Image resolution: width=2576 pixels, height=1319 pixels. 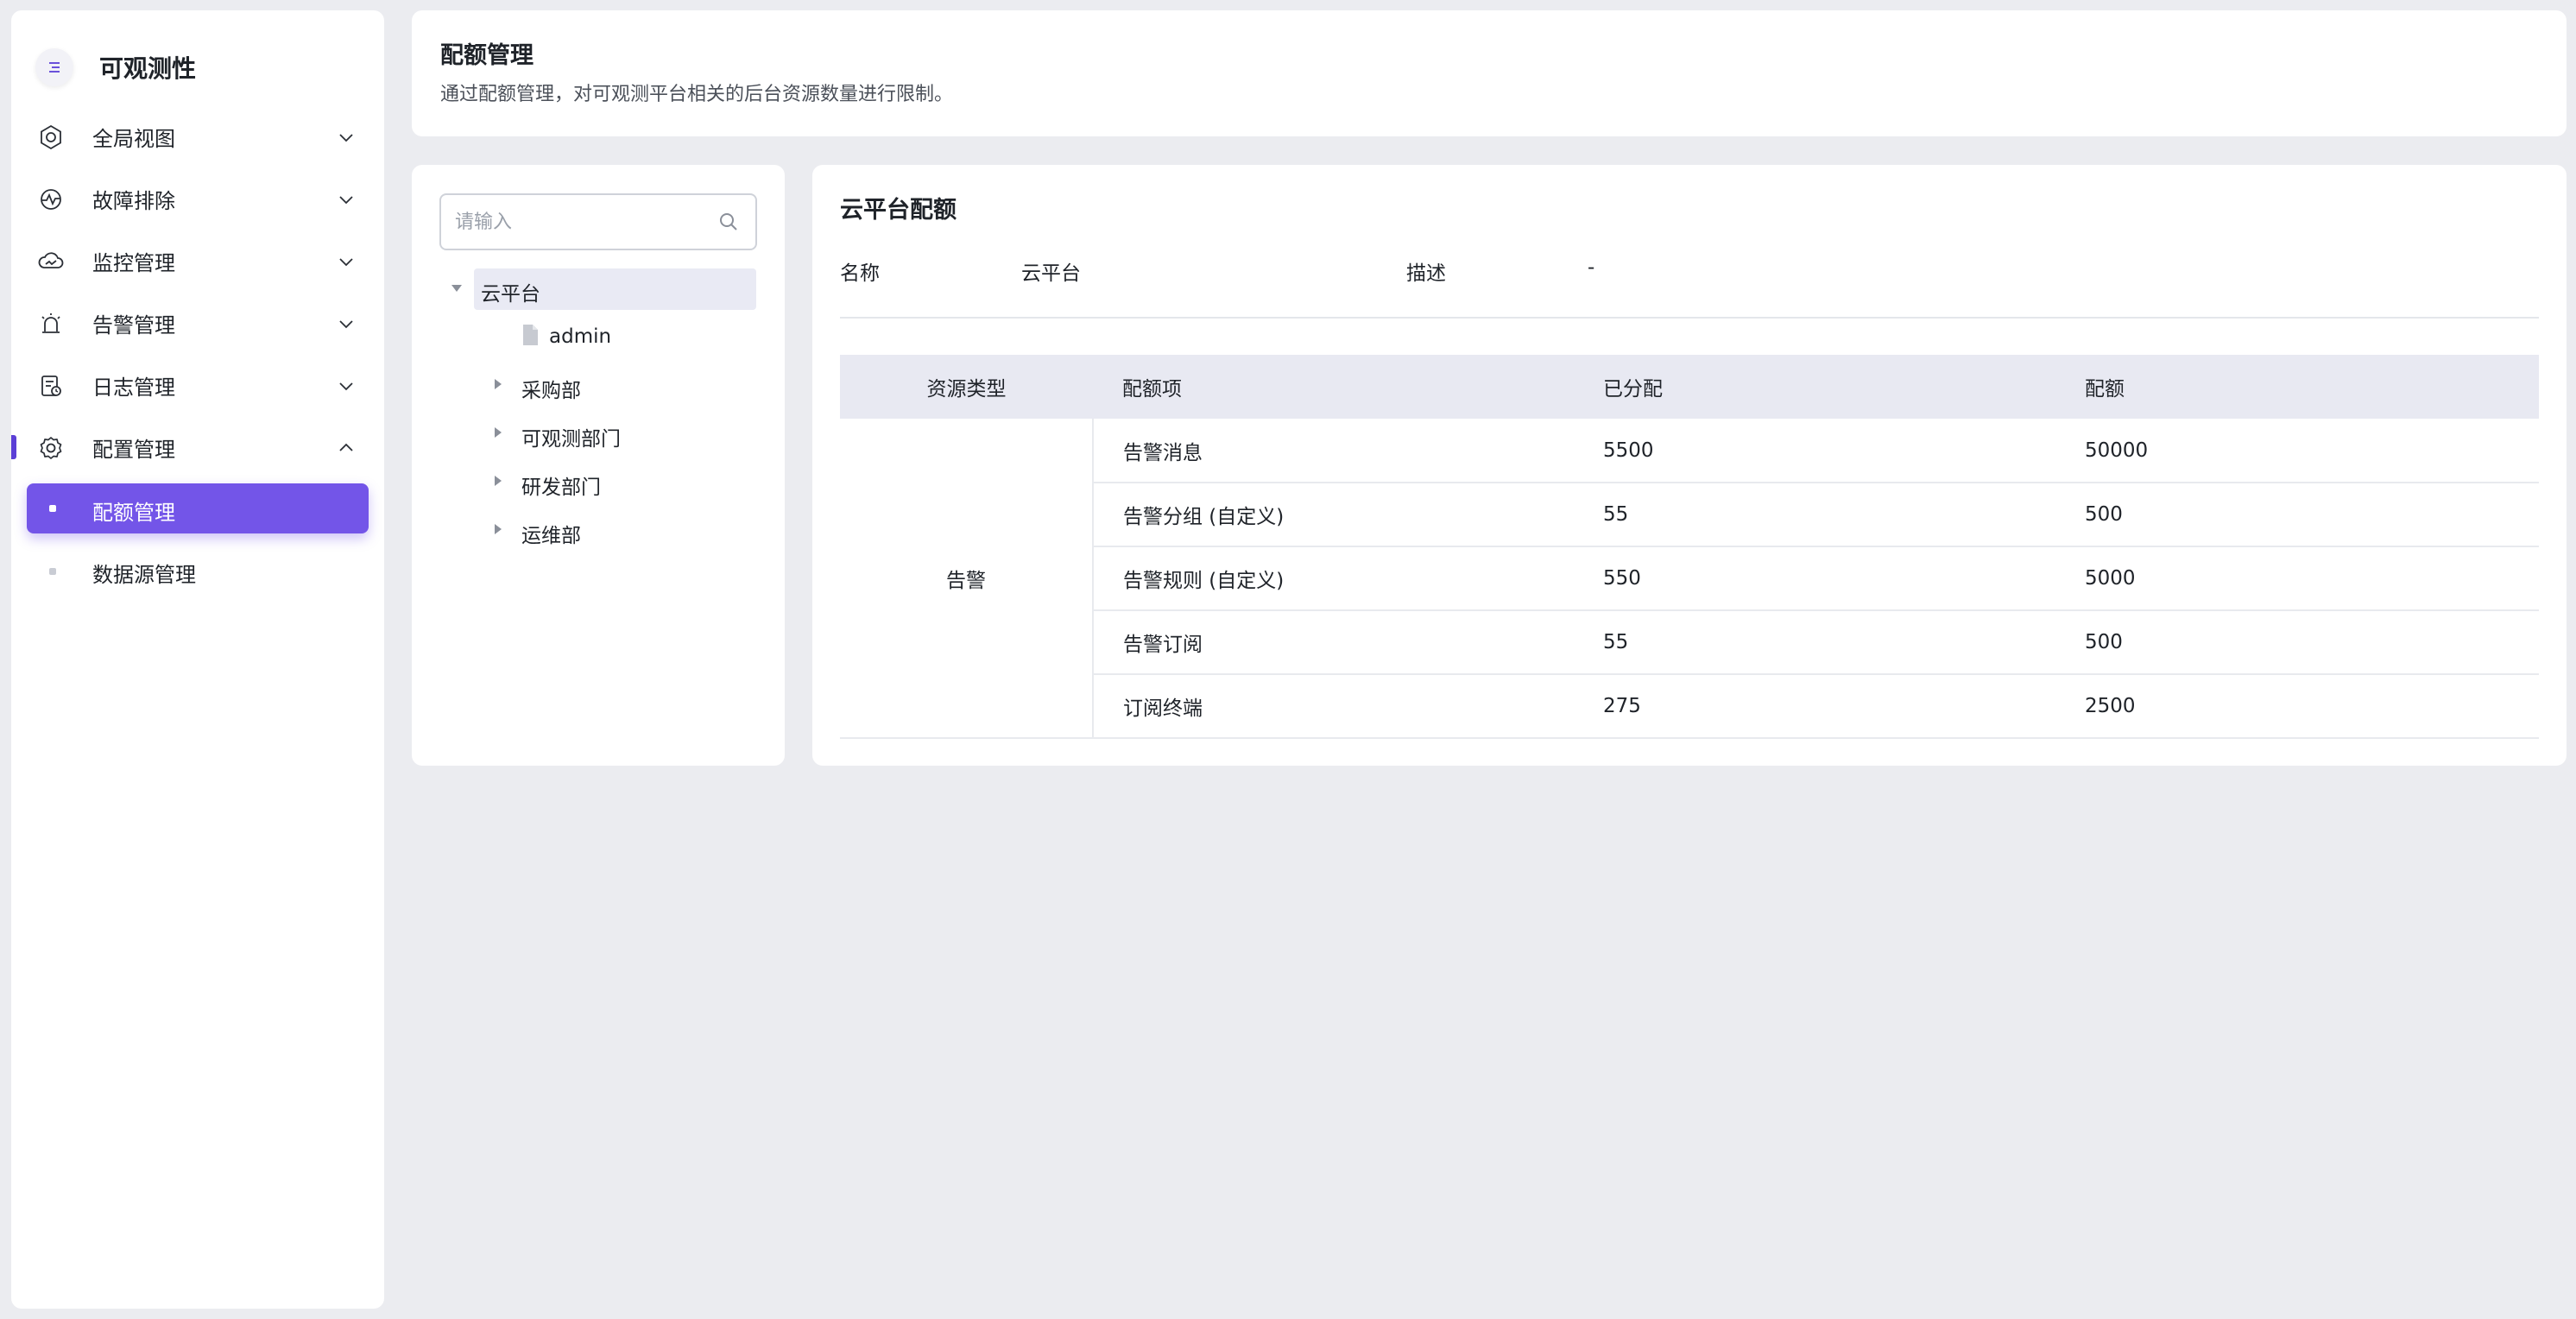 I want to click on sidebar-subitem-quota-management: 配额管理, so click(x=197, y=509).